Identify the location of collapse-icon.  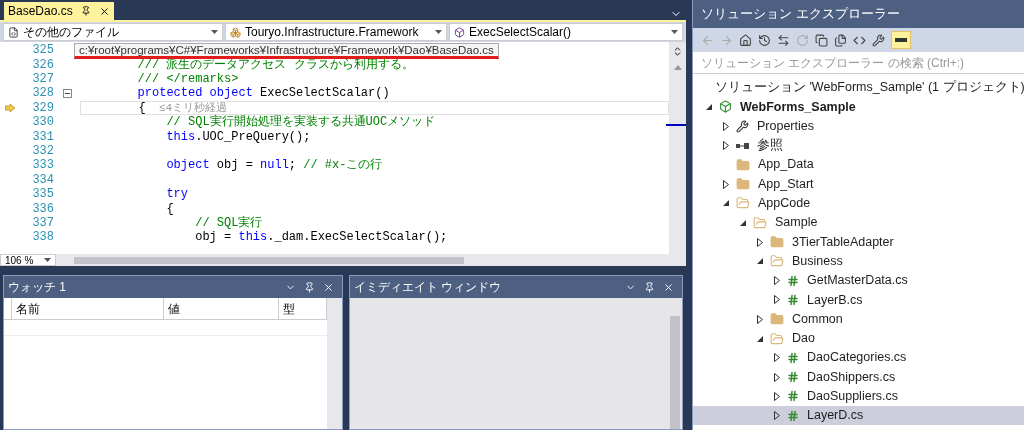
(67, 93).